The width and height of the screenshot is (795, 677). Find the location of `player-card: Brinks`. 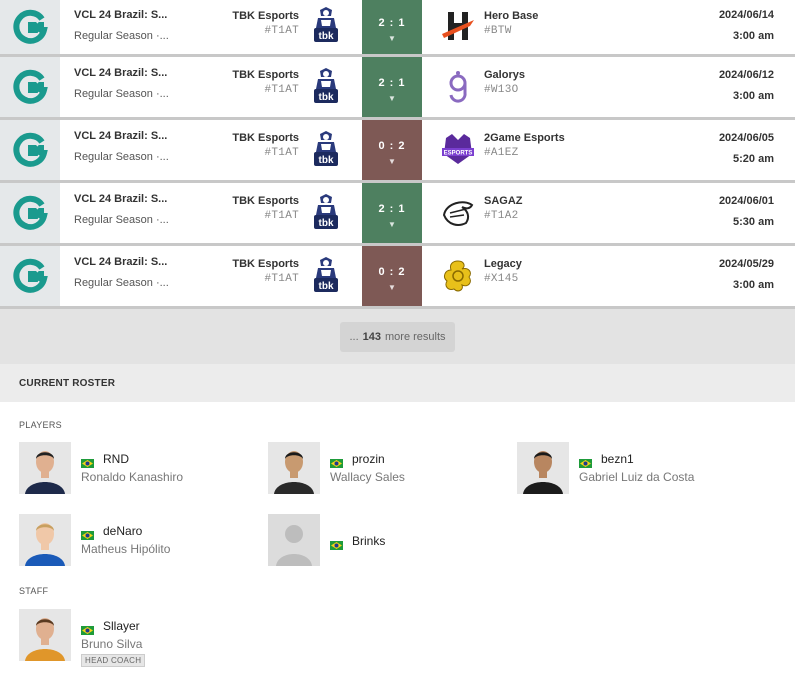

player-card: Brinks is located at coordinates (388, 540).